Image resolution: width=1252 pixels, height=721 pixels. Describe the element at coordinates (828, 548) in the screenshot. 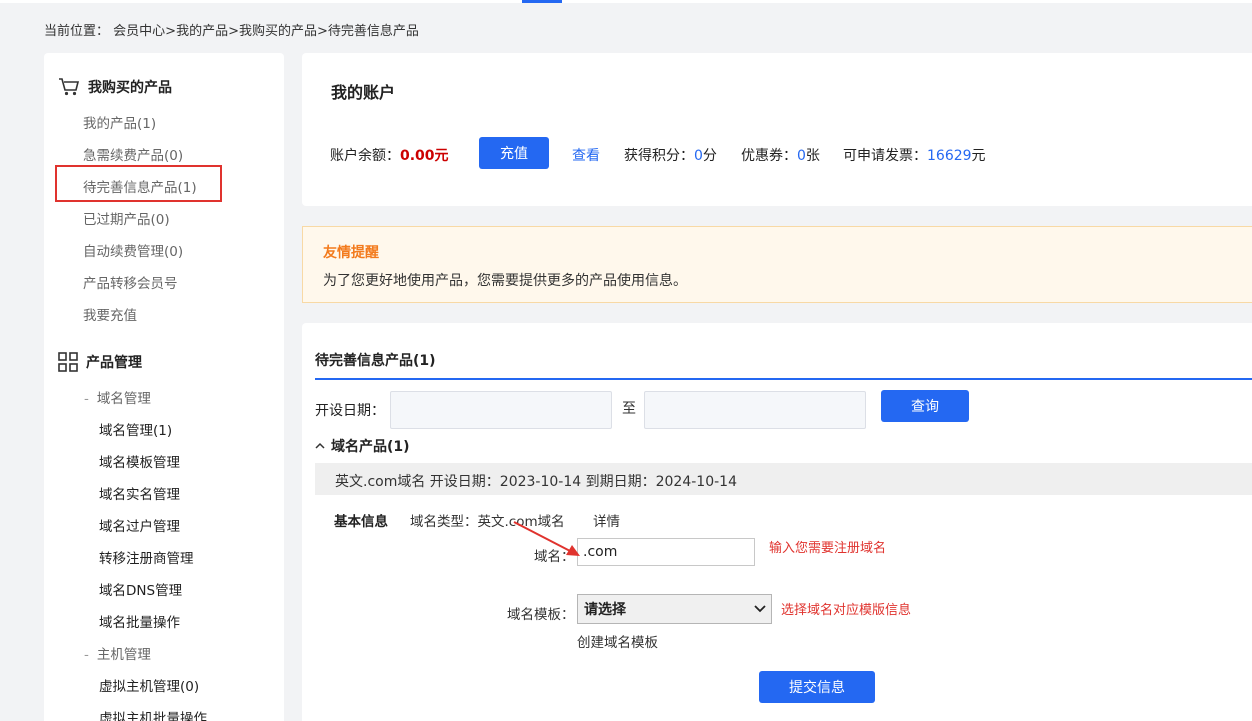

I see `domain-hint: 输入您需要注册域名` at that location.